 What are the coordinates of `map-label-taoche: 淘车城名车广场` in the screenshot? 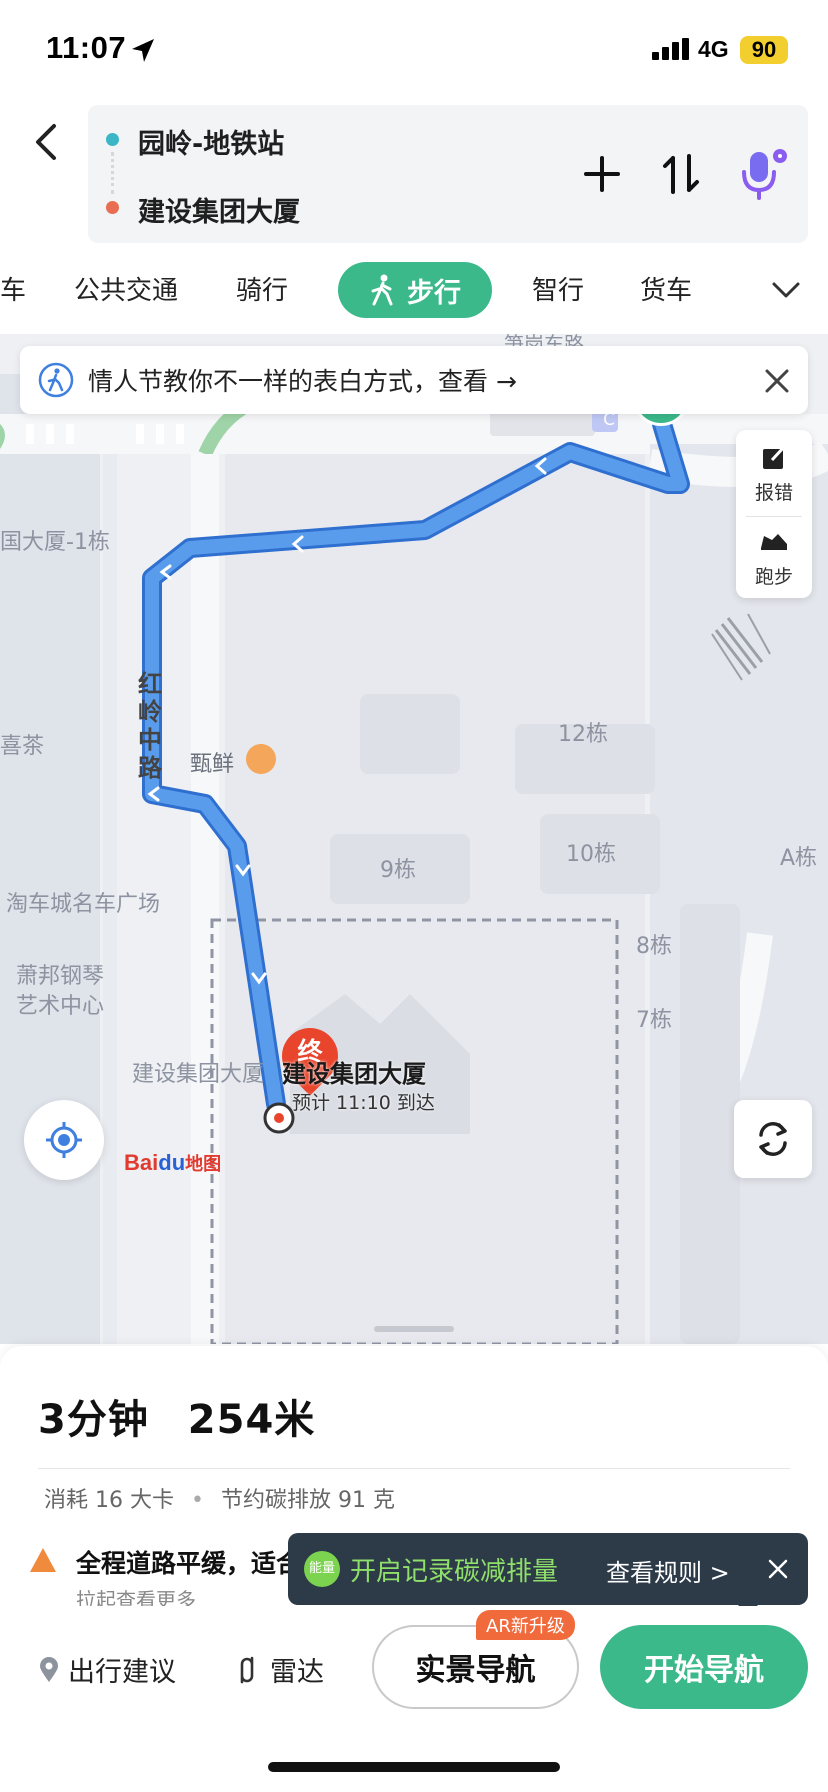 It's located at (83, 904).